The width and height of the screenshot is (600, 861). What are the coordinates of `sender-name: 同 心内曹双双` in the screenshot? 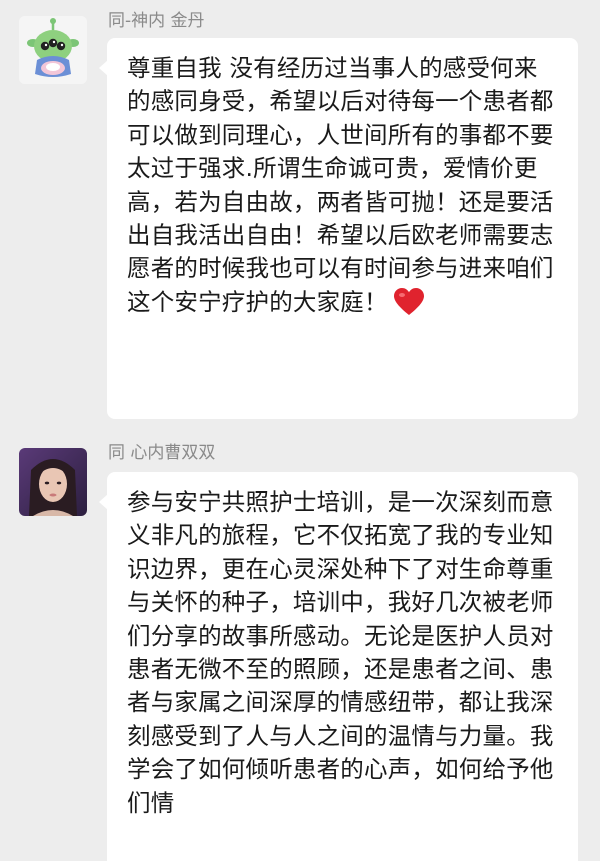 It's located at (162, 453).